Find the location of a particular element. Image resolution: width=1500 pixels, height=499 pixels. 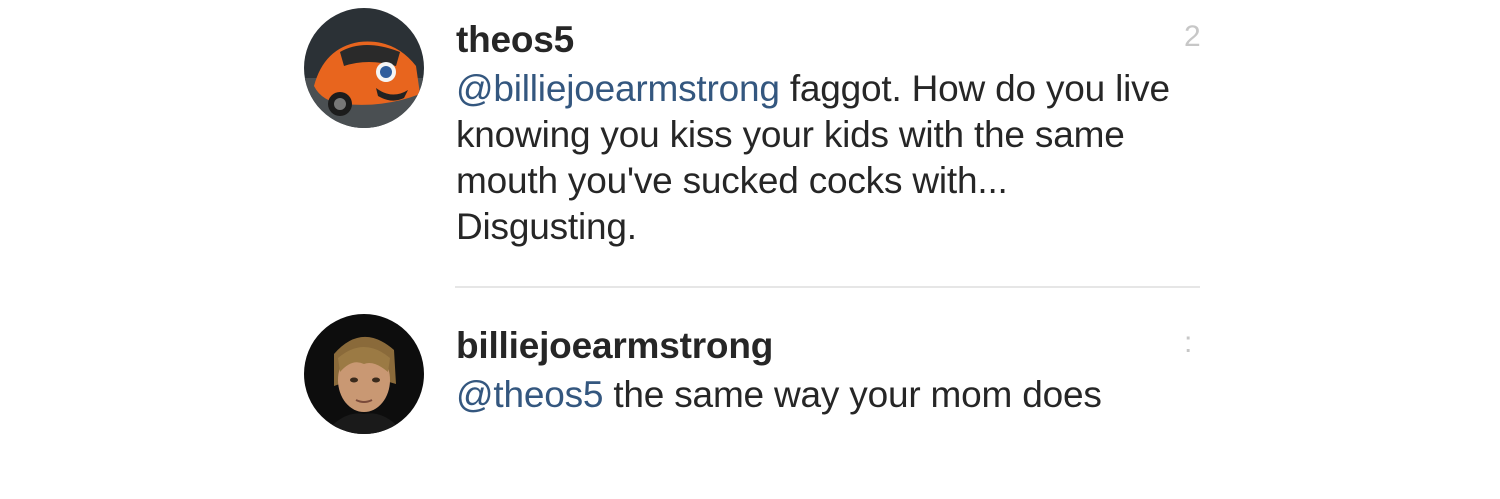

comment-text: @theos5 the same way your mom does is located at coordinates (826, 395).